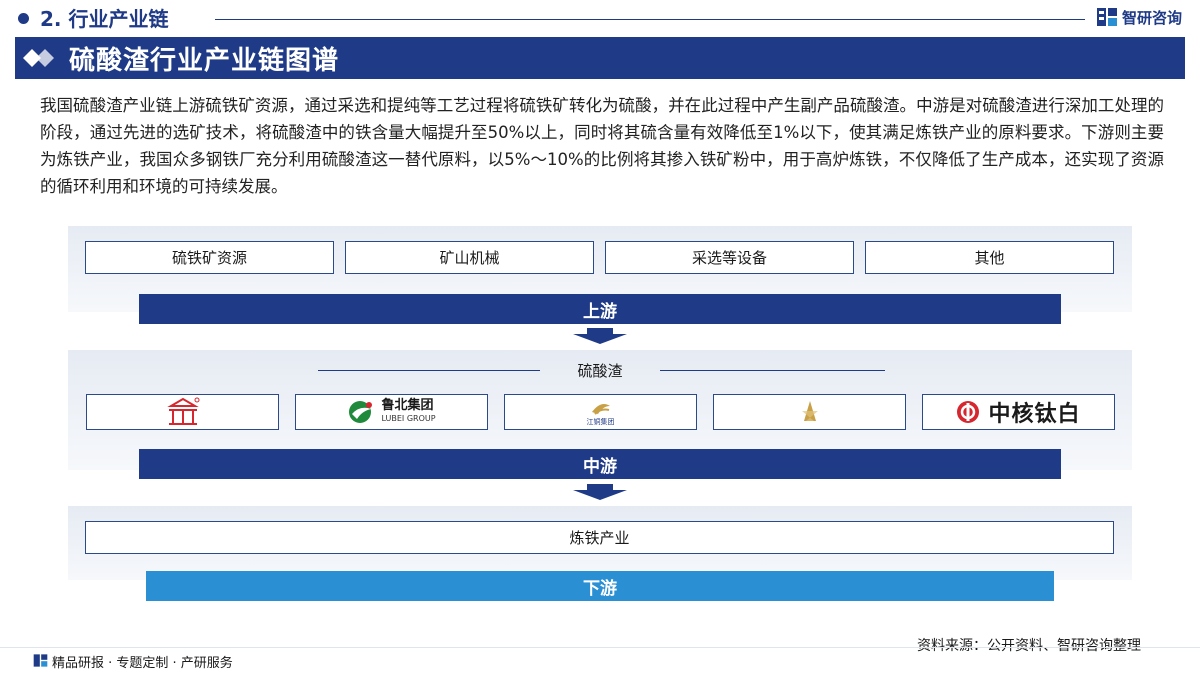 Image resolution: width=1200 pixels, height=674 pixels. Describe the element at coordinates (407, 405) in the screenshot. I see `lubei-group-name: 鲁北集团` at that location.